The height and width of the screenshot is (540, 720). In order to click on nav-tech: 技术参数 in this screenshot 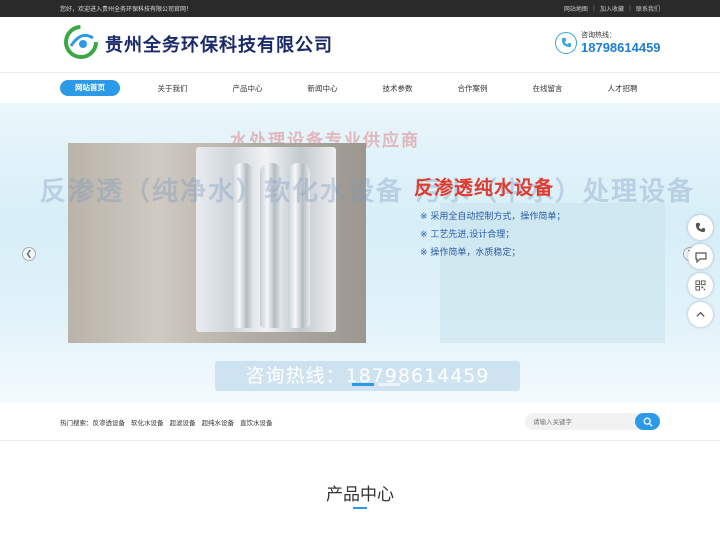, I will do `click(397, 88)`.